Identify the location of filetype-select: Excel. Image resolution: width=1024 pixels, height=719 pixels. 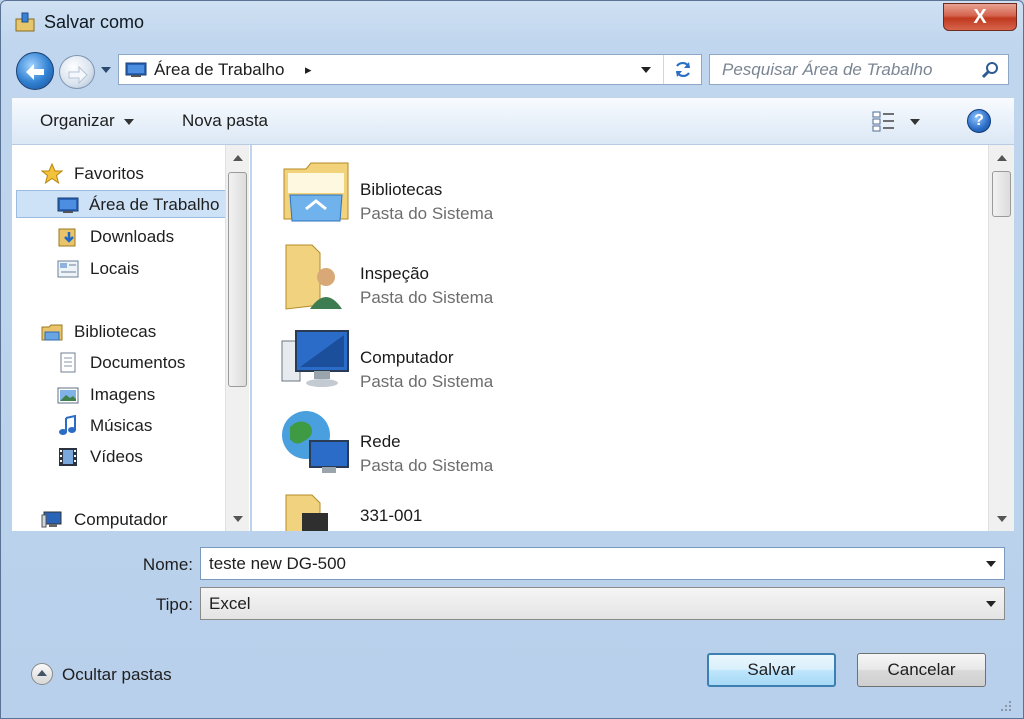
(602, 603).